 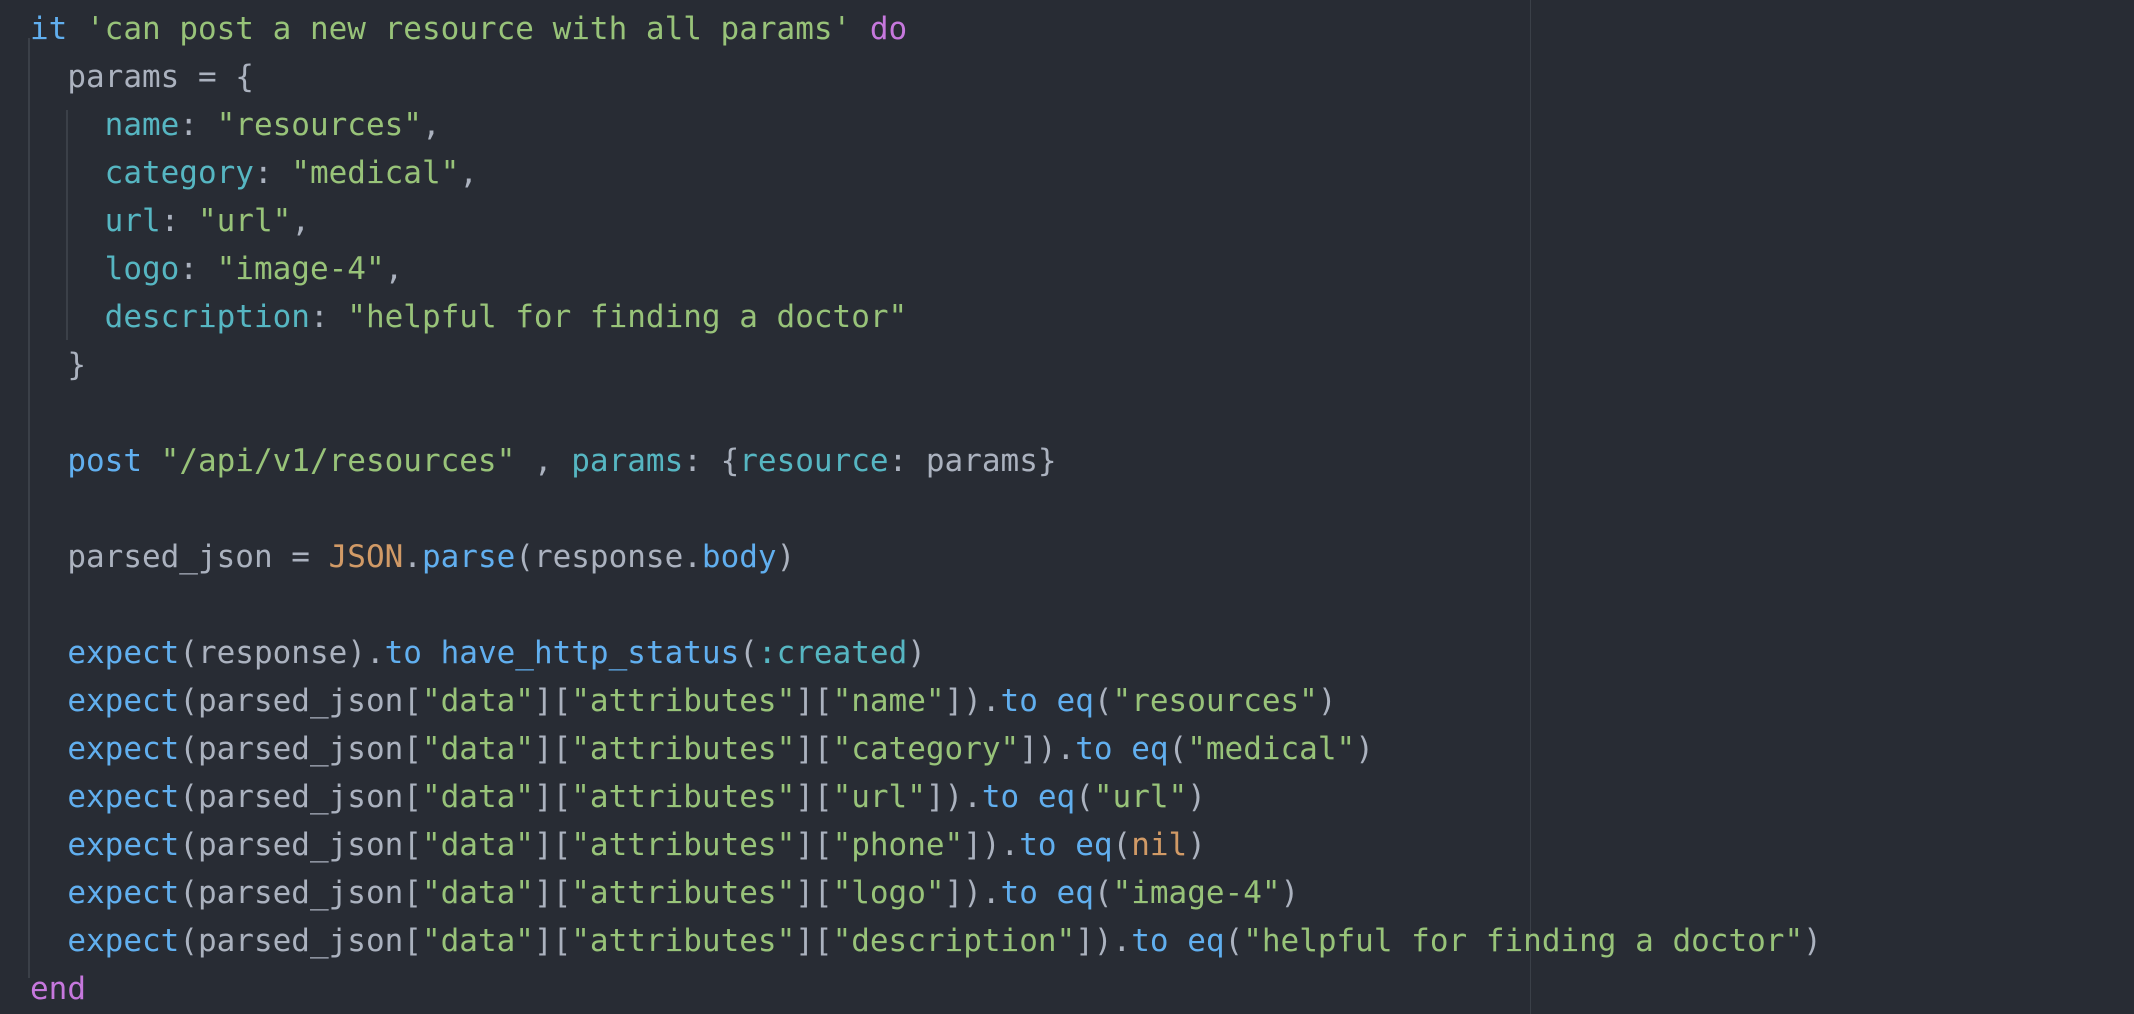 I want to click on code-line: name: "resources",, so click(x=926, y=125).